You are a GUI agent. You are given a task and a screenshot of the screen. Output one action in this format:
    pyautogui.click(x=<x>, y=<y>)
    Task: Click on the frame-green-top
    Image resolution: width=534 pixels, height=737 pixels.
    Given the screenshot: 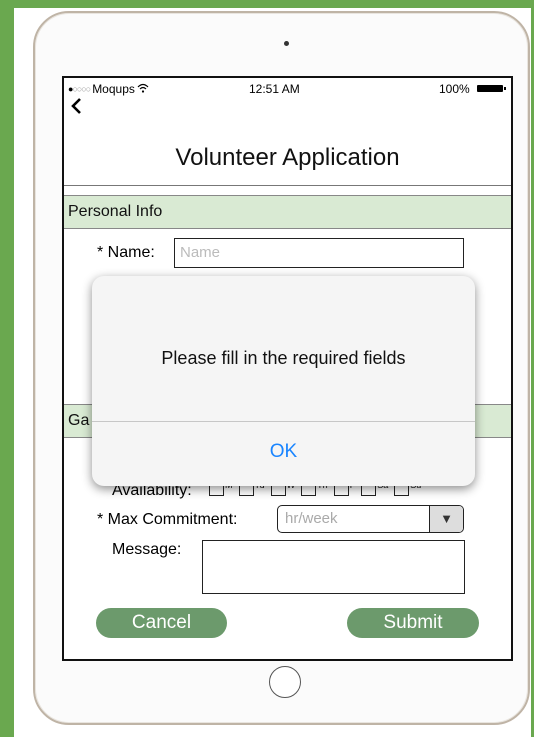 What is the action you would take?
    pyautogui.click(x=267, y=4)
    